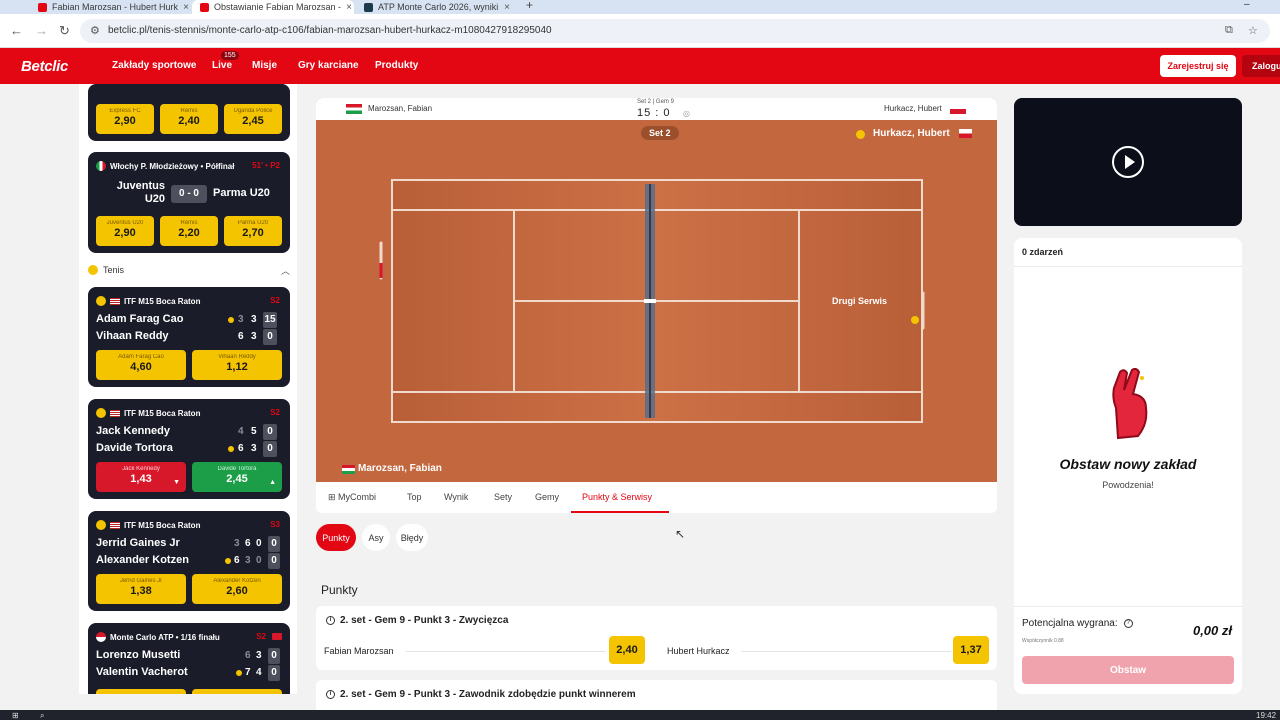 The height and width of the screenshot is (720, 1280). I want to click on odds-button-dropping: Jack Kennedy 1,43 ▼, so click(141, 477).